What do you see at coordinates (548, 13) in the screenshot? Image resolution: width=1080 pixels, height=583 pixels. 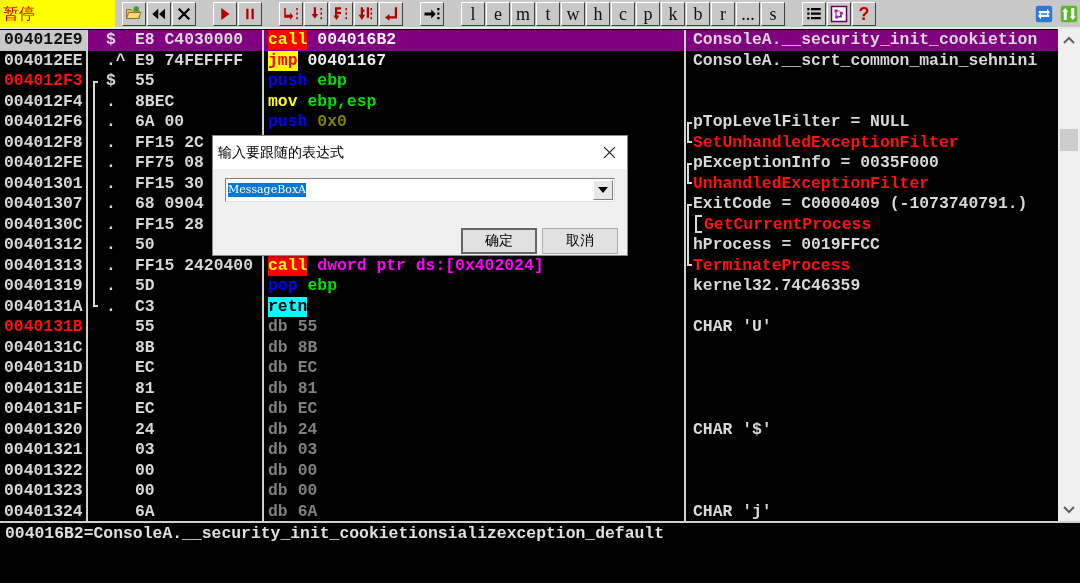 I see `window-button: t` at bounding box center [548, 13].